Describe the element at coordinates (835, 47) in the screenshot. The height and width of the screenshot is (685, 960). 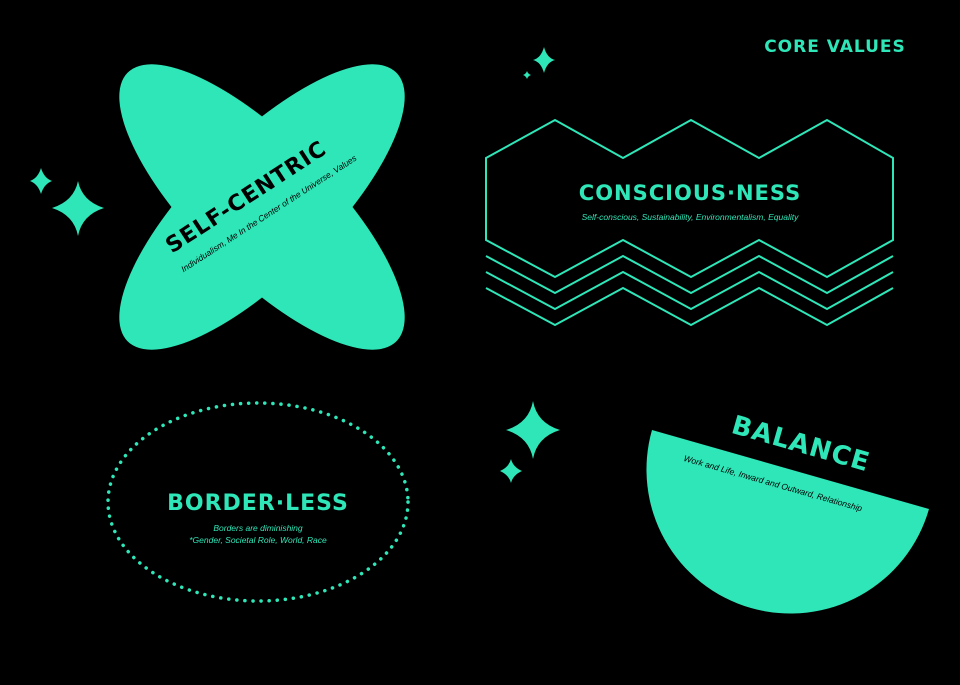
I see `page-title: CORE VALUES` at that location.